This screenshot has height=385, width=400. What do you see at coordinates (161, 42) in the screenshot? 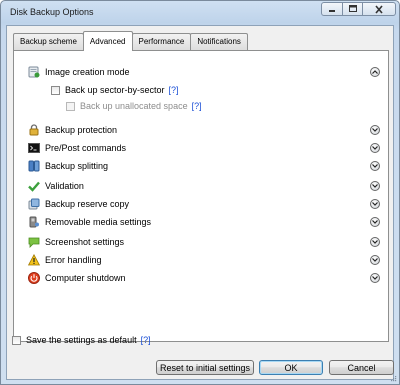
I see `tab-performance: Performance` at bounding box center [161, 42].